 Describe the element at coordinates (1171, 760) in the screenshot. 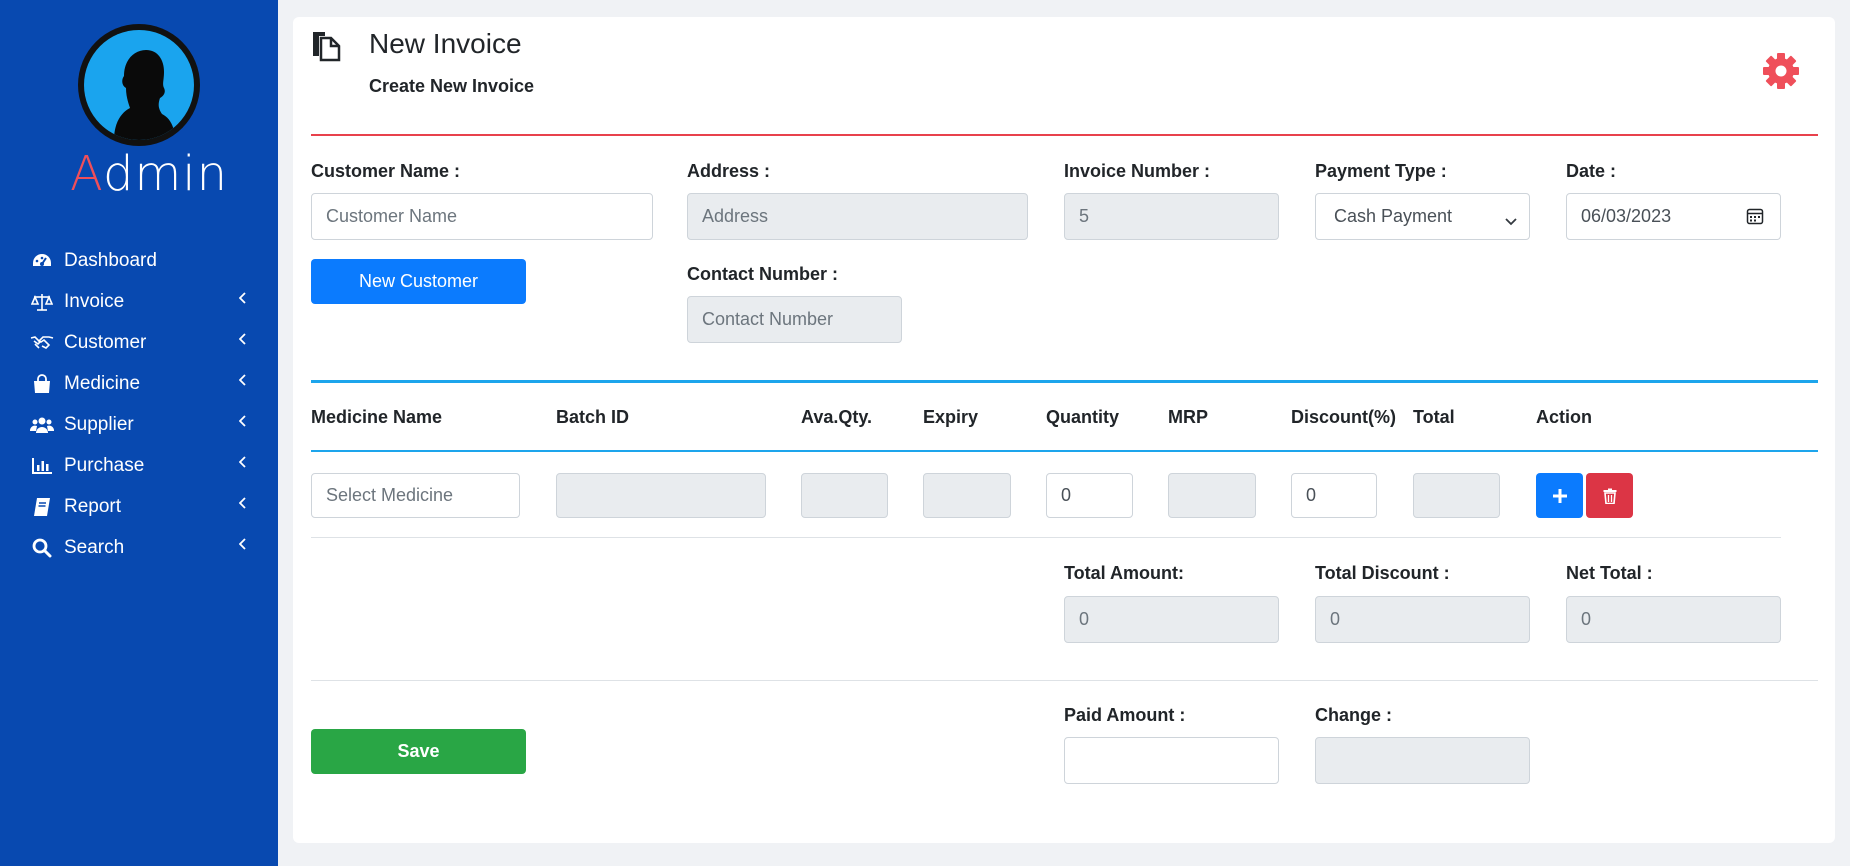

I see `paid-amount-input` at that location.